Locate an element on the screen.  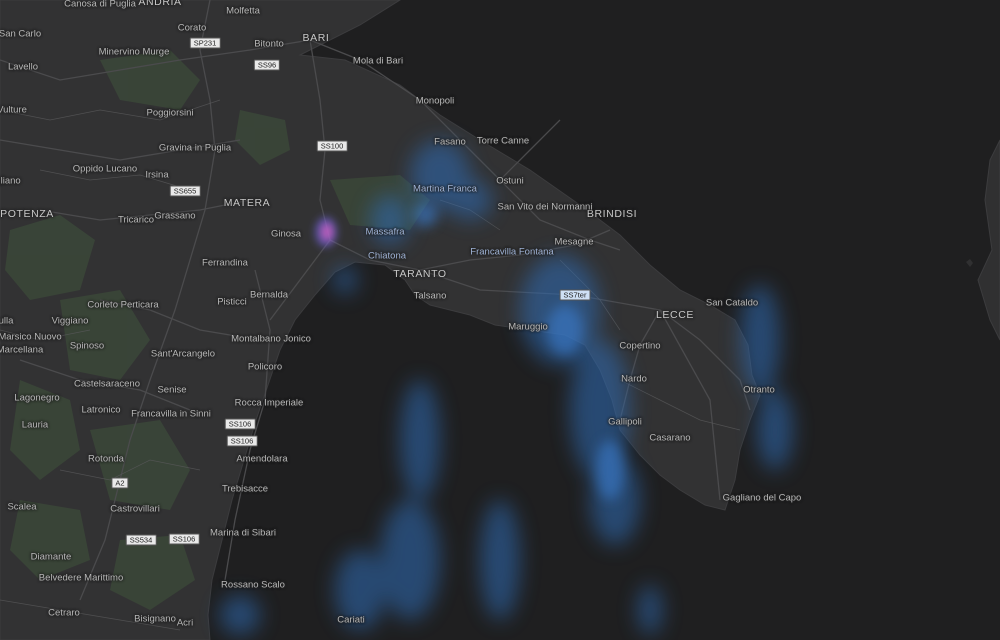
town-label-nardo: Nardo is located at coordinates (634, 379).